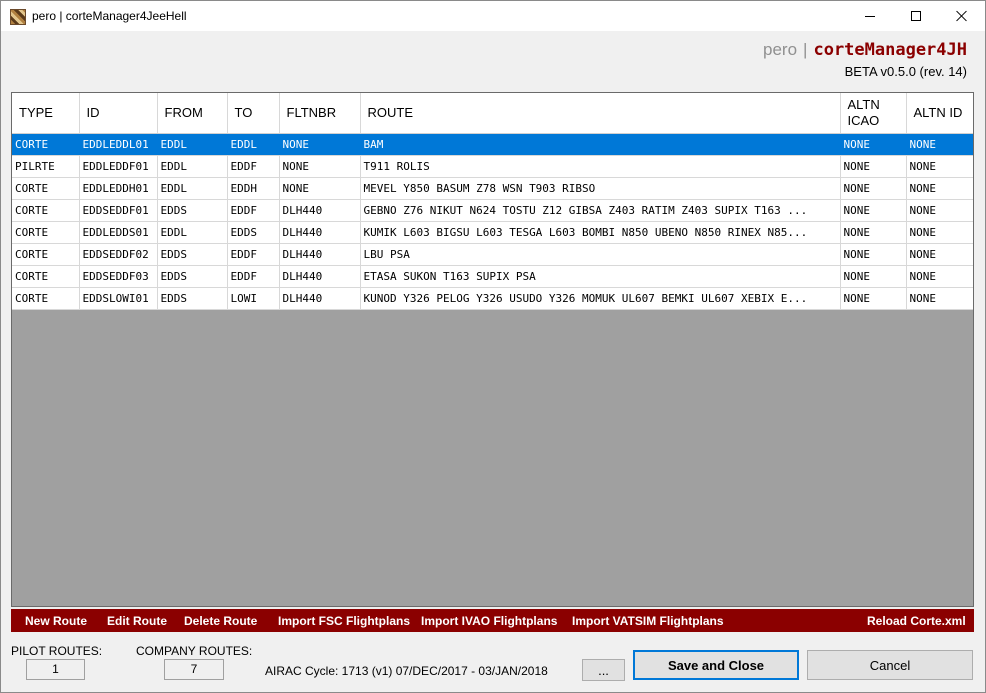 The image size is (986, 693). I want to click on import-ivao-button: Import IVAO Flightplans, so click(489, 621).